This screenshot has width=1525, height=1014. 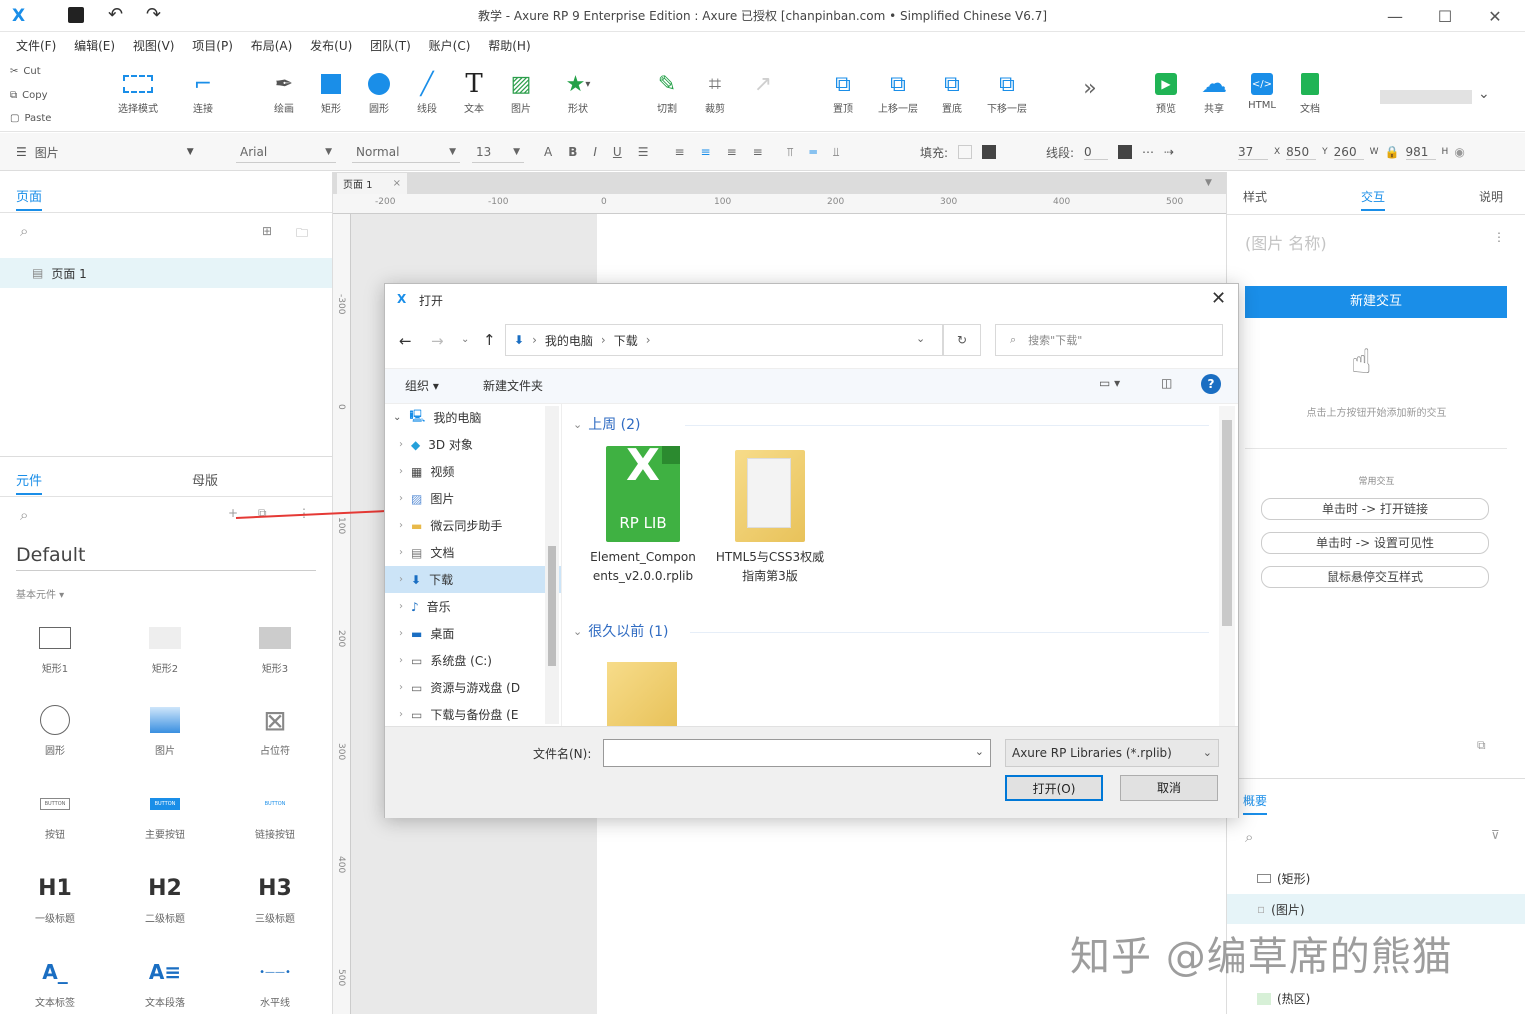 What do you see at coordinates (1255, 196) in the screenshot?
I see `tab-style: 样式` at bounding box center [1255, 196].